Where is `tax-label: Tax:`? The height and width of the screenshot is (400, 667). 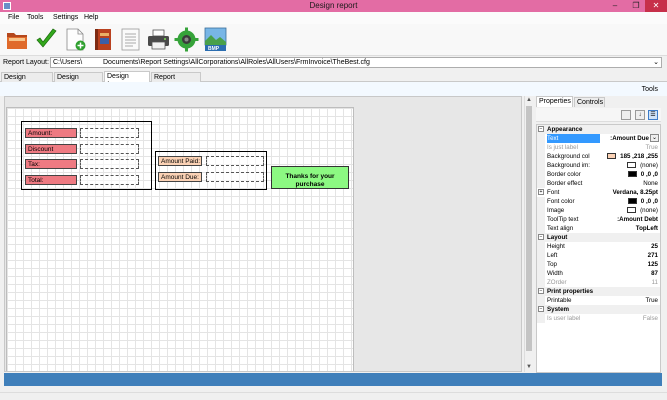
tax-label: Tax: is located at coordinates (51, 164).